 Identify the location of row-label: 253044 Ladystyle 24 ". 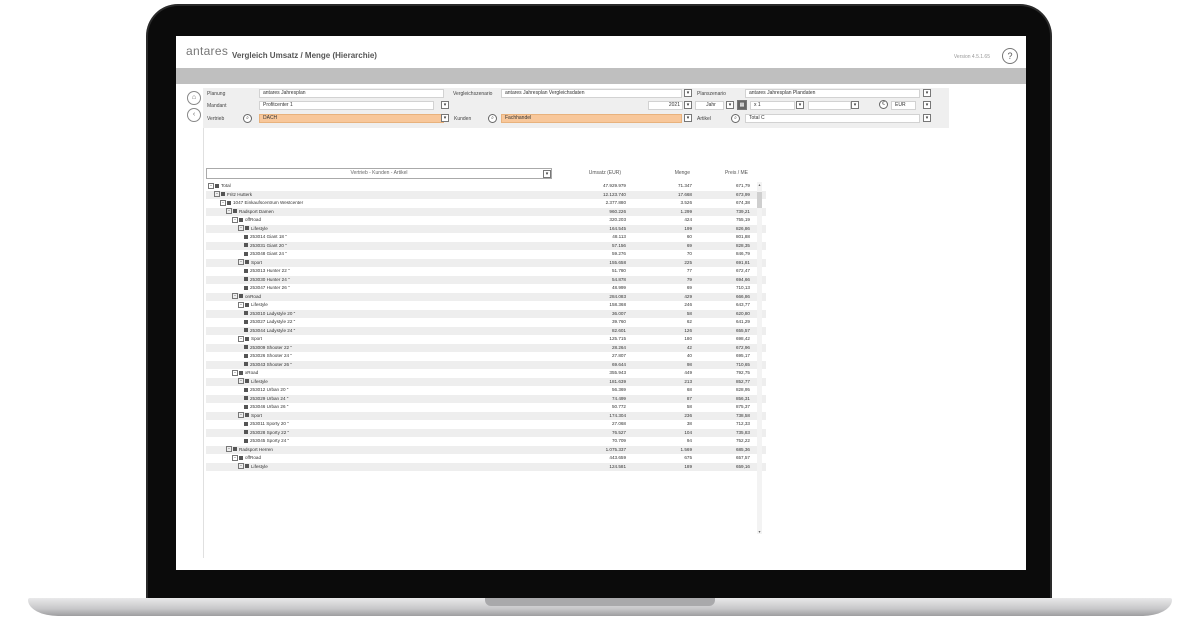
(269, 331).